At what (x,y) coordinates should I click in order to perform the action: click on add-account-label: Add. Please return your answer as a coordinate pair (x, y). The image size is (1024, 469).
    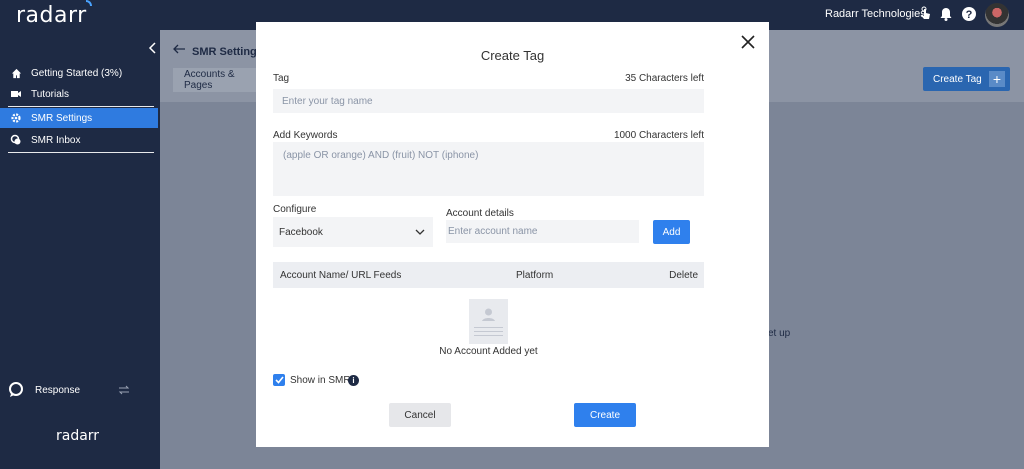
    Looking at the image, I should click on (671, 232).